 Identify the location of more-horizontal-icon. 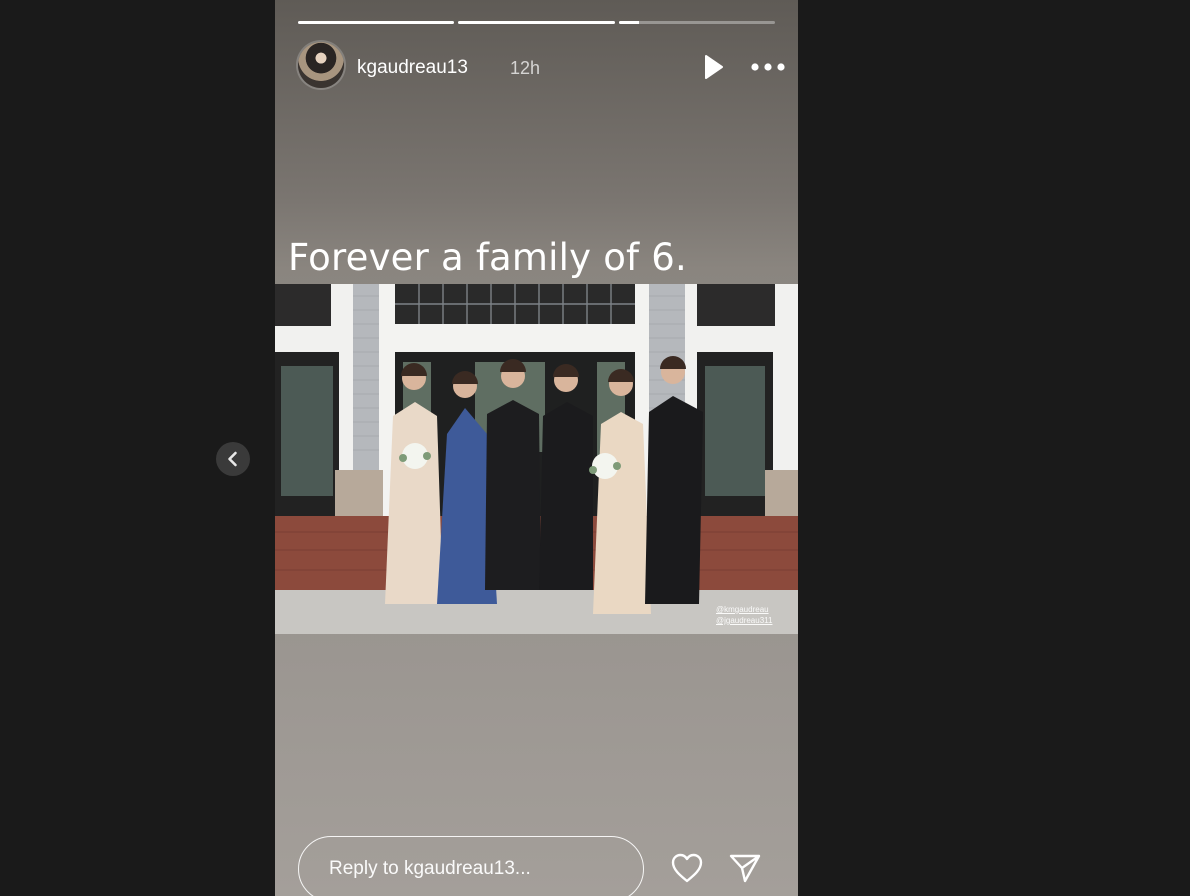
(768, 67).